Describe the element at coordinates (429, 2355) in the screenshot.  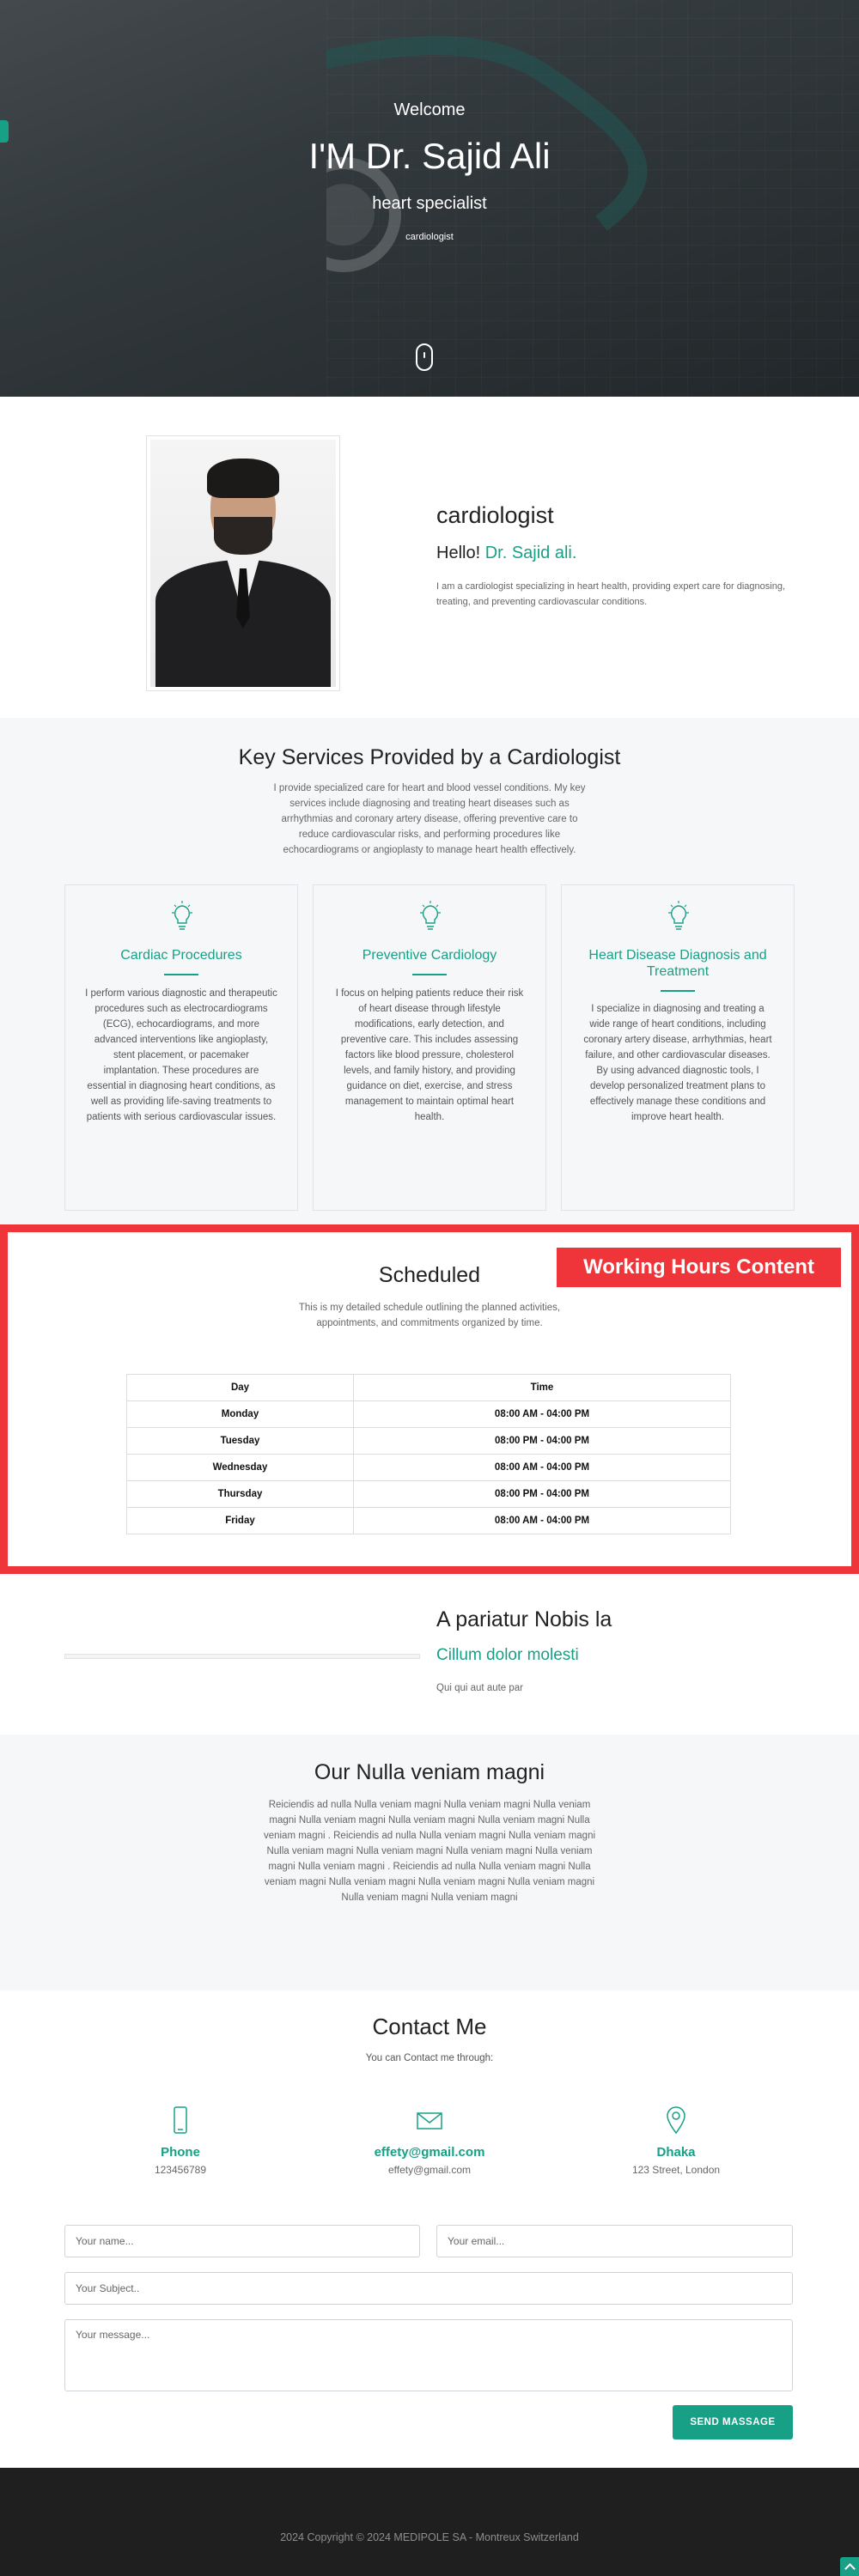
I see `message-textarea` at that location.